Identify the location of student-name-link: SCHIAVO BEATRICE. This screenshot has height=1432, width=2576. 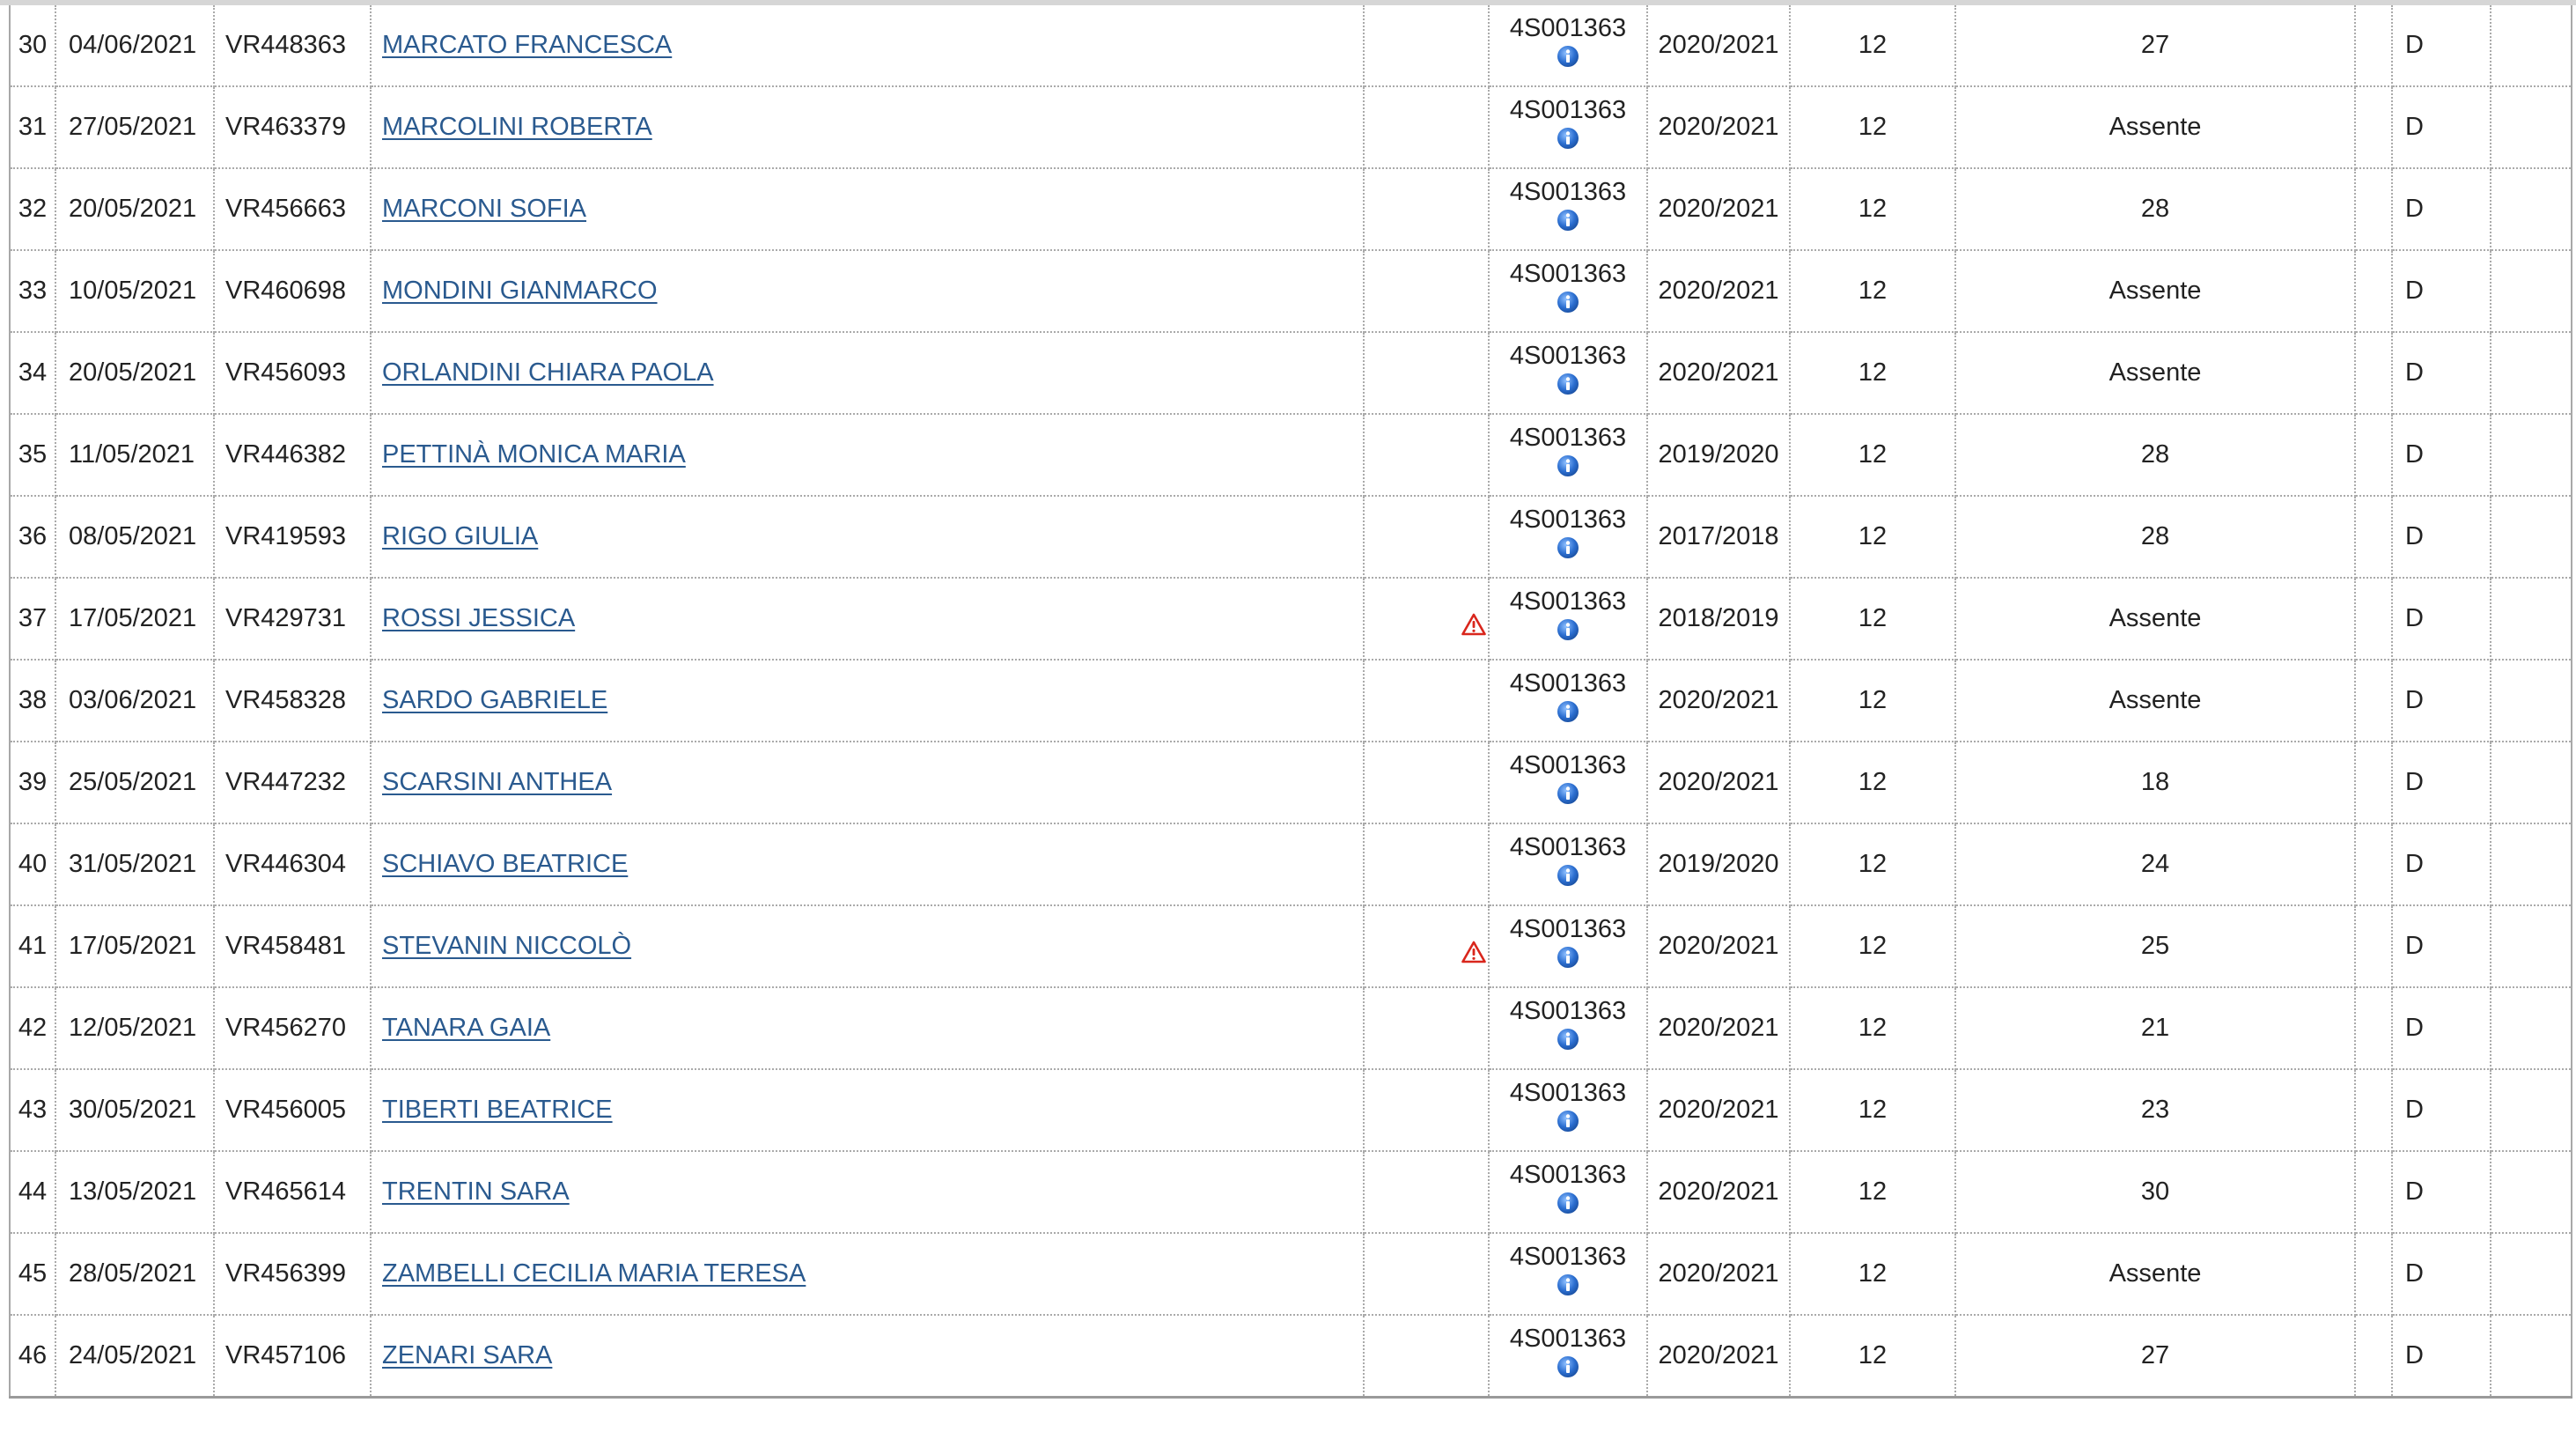
(505, 864).